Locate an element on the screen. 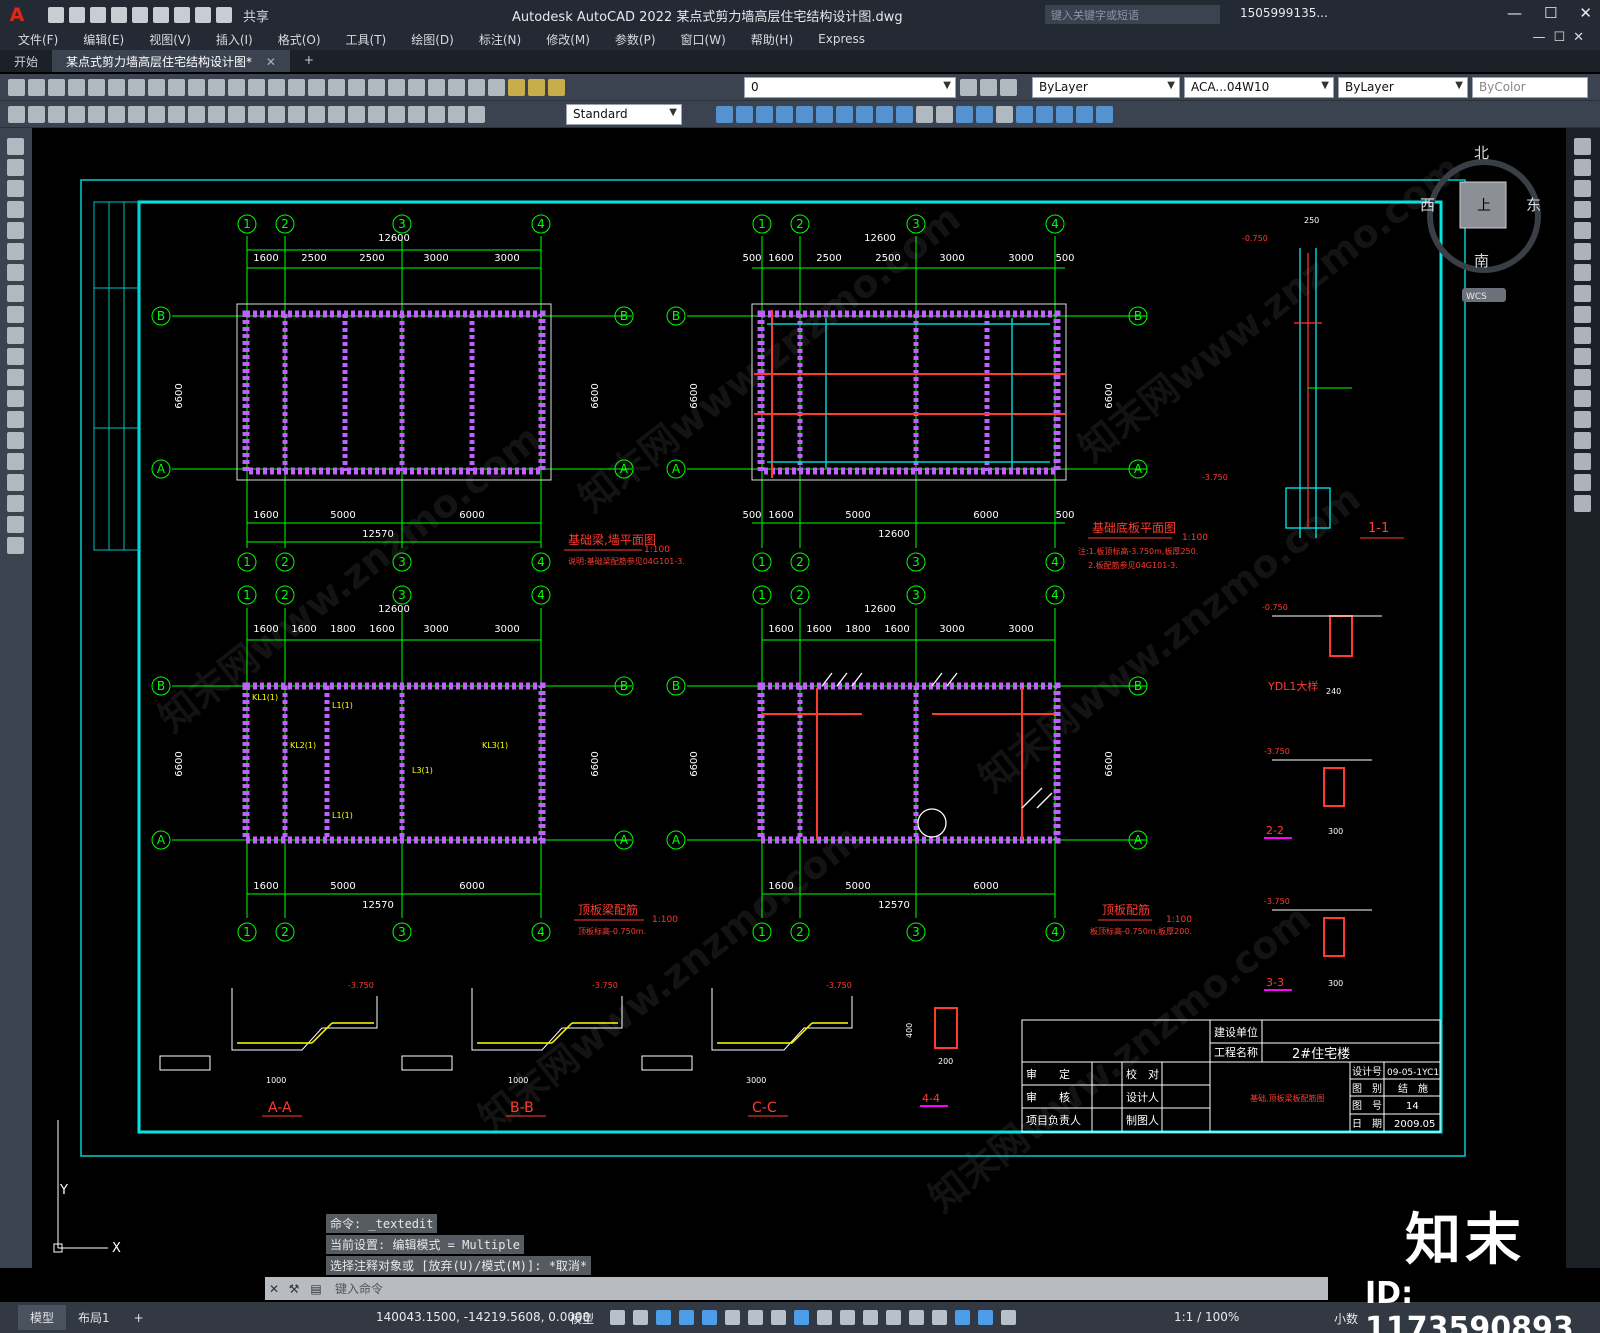  ortho-icon is located at coordinates (709, 1317).